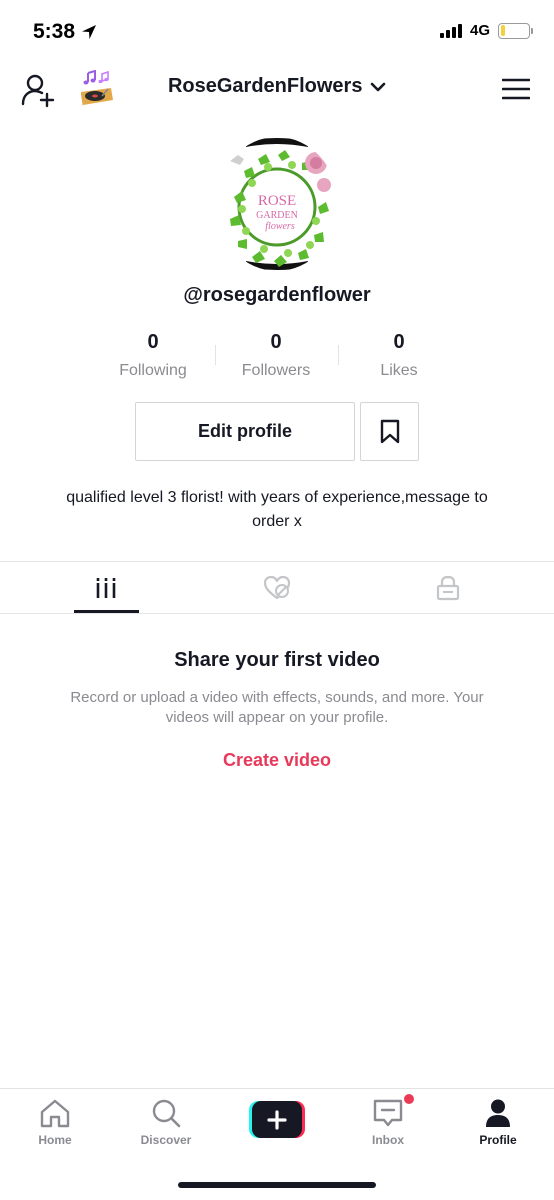 Image resolution: width=554 pixels, height=1200 pixels. Describe the element at coordinates (388, 1140) in the screenshot. I see `nav-inbox-label: Inbox` at that location.